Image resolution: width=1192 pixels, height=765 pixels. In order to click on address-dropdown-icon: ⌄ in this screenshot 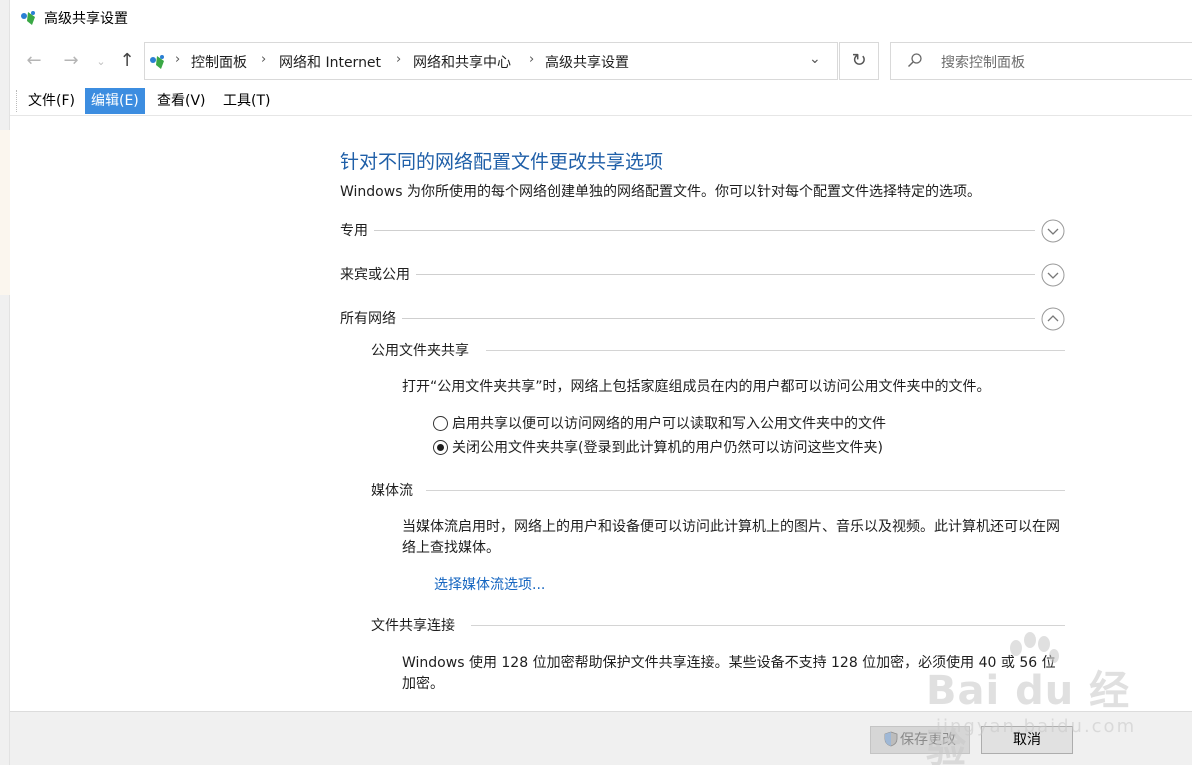, I will do `click(815, 59)`.